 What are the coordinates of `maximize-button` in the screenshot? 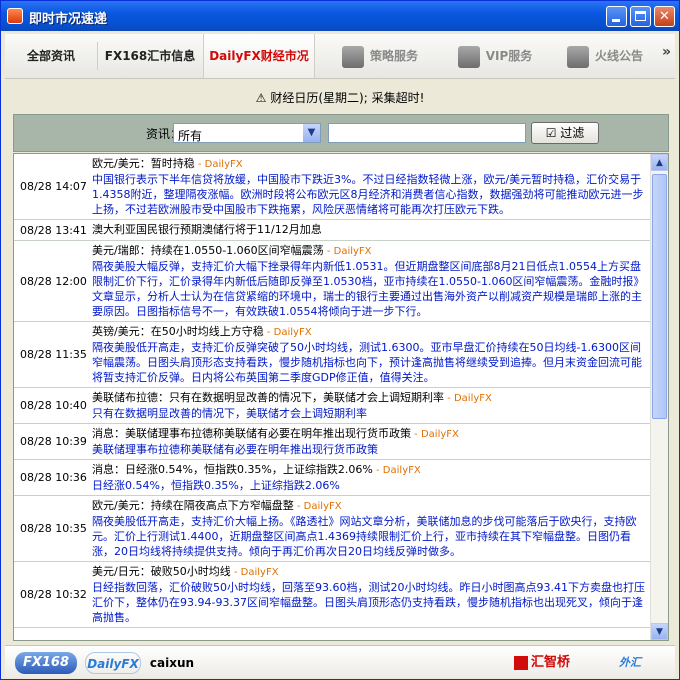 It's located at (640, 16).